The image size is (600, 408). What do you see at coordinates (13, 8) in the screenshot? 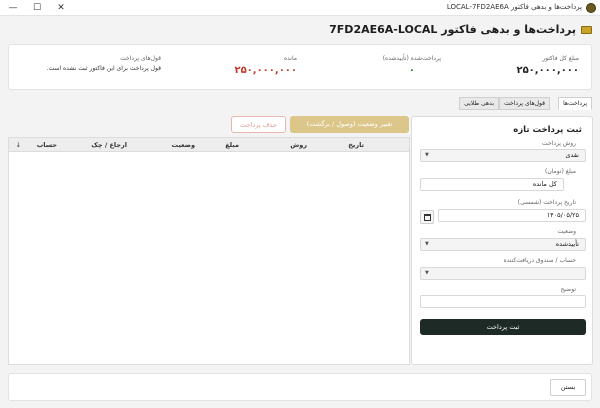
I see `minimize-button: —` at bounding box center [13, 8].